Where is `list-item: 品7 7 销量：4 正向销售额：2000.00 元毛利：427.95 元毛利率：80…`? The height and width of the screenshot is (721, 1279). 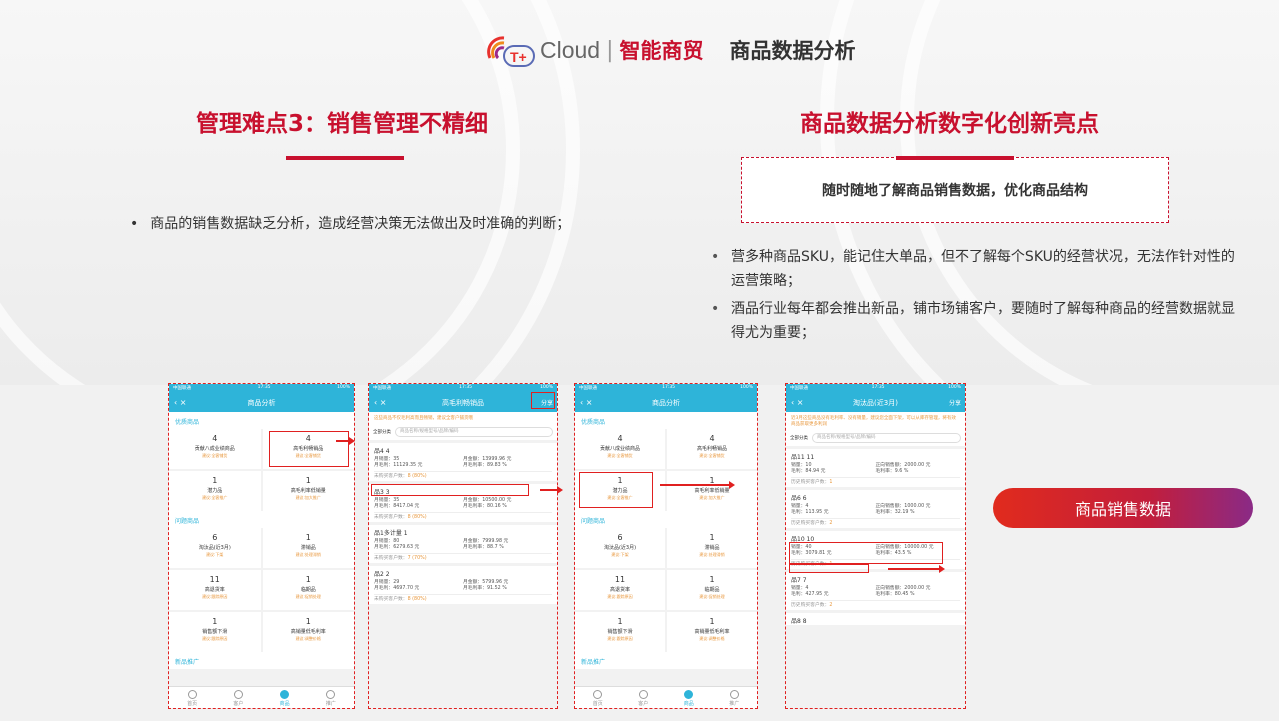 list-item: 品7 7 销量：4 正向销售额：2000.00 元毛利：427.95 元毛利率：80… is located at coordinates (875, 591).